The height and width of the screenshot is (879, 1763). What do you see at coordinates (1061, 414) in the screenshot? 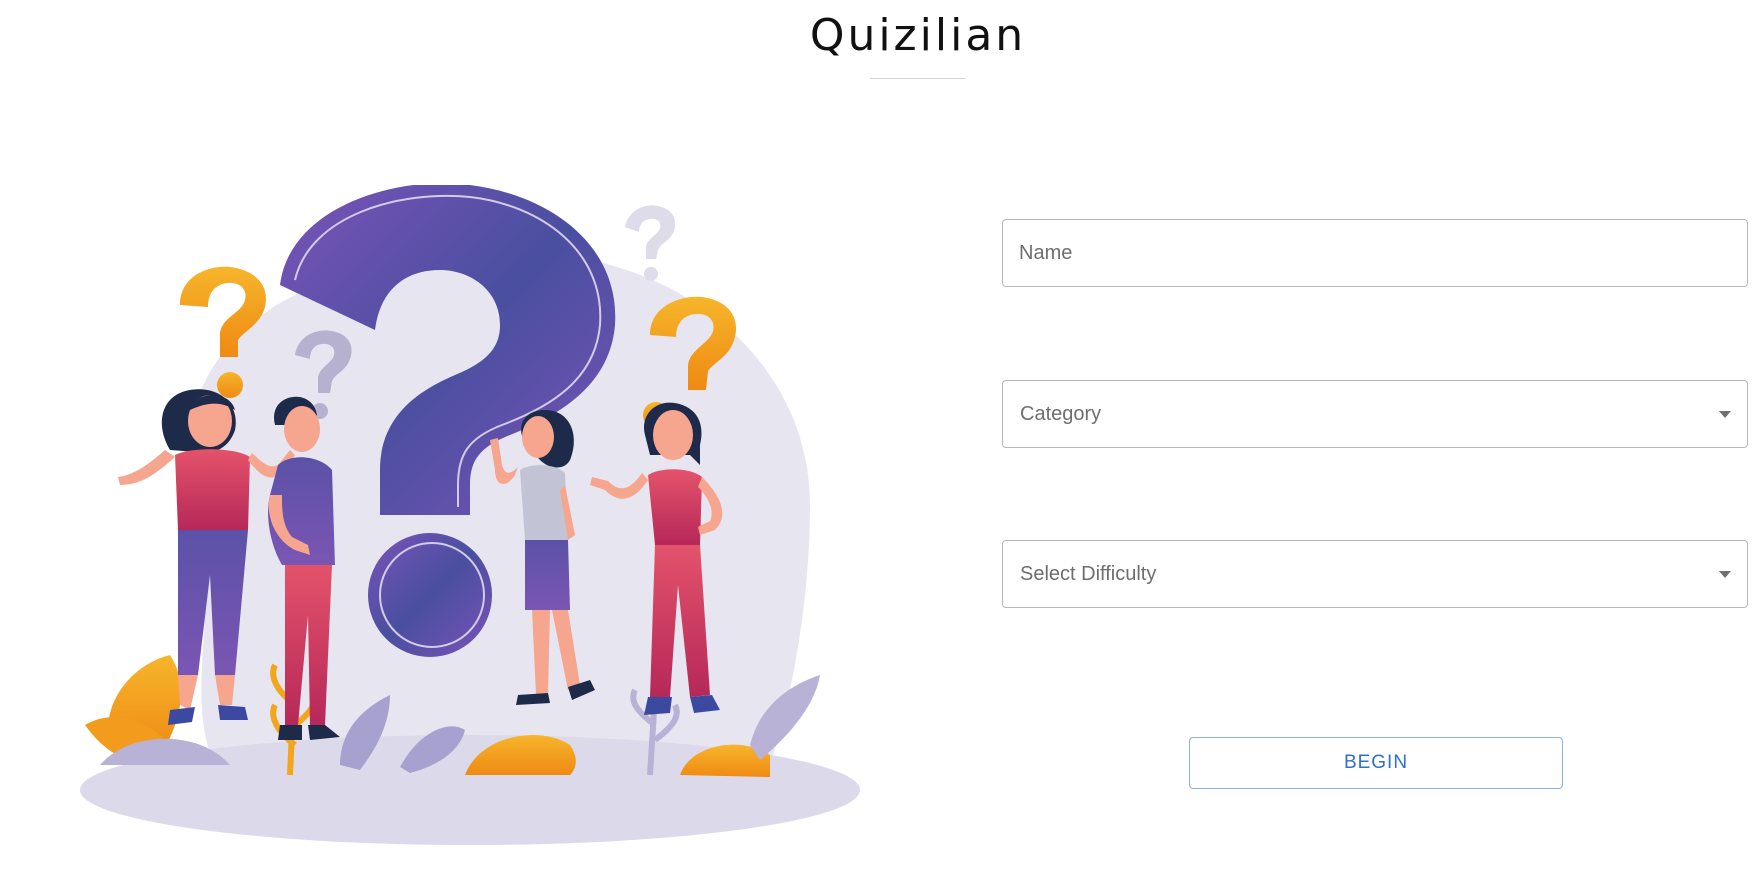
I see `category-select-label: Category` at bounding box center [1061, 414].